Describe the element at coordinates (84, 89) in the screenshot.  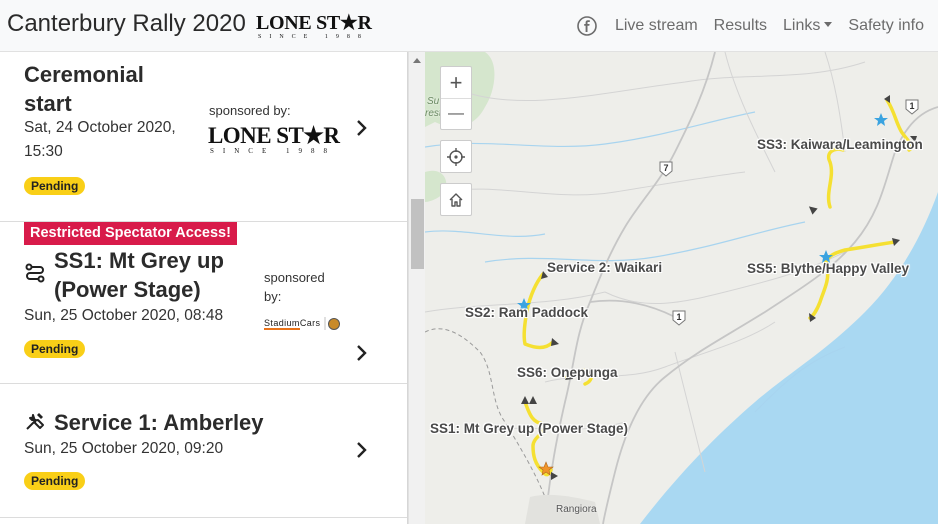
I see `stage-title: Ceremonial start` at that location.